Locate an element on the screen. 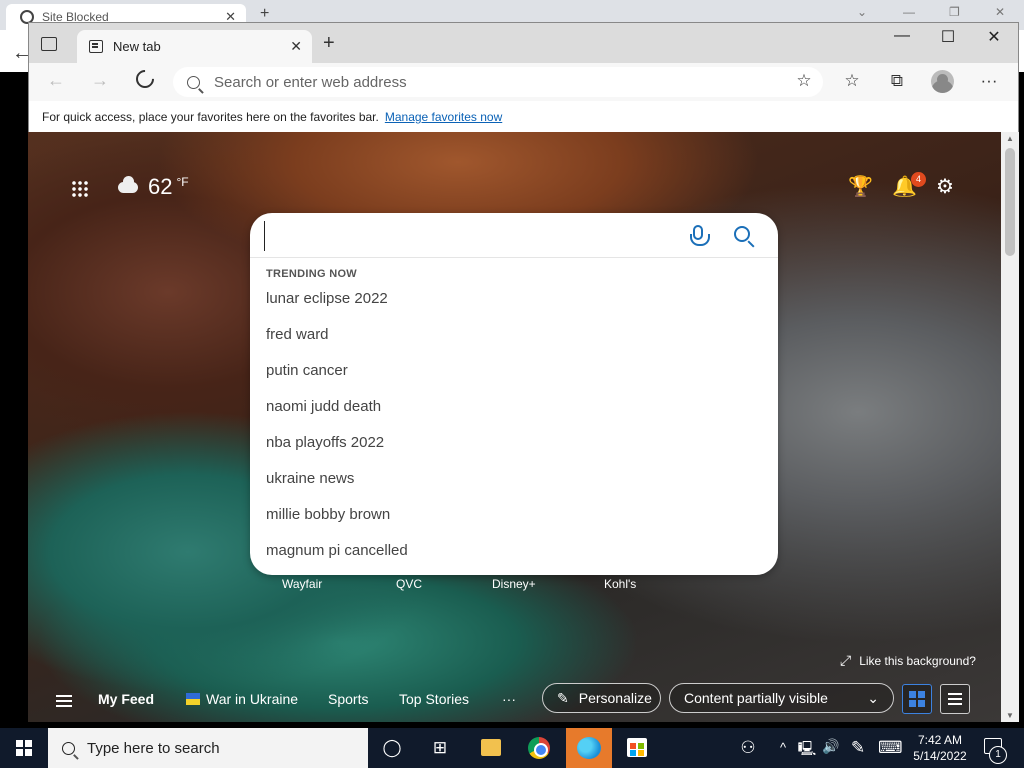  windows-start-icon is located at coordinates (24, 748).